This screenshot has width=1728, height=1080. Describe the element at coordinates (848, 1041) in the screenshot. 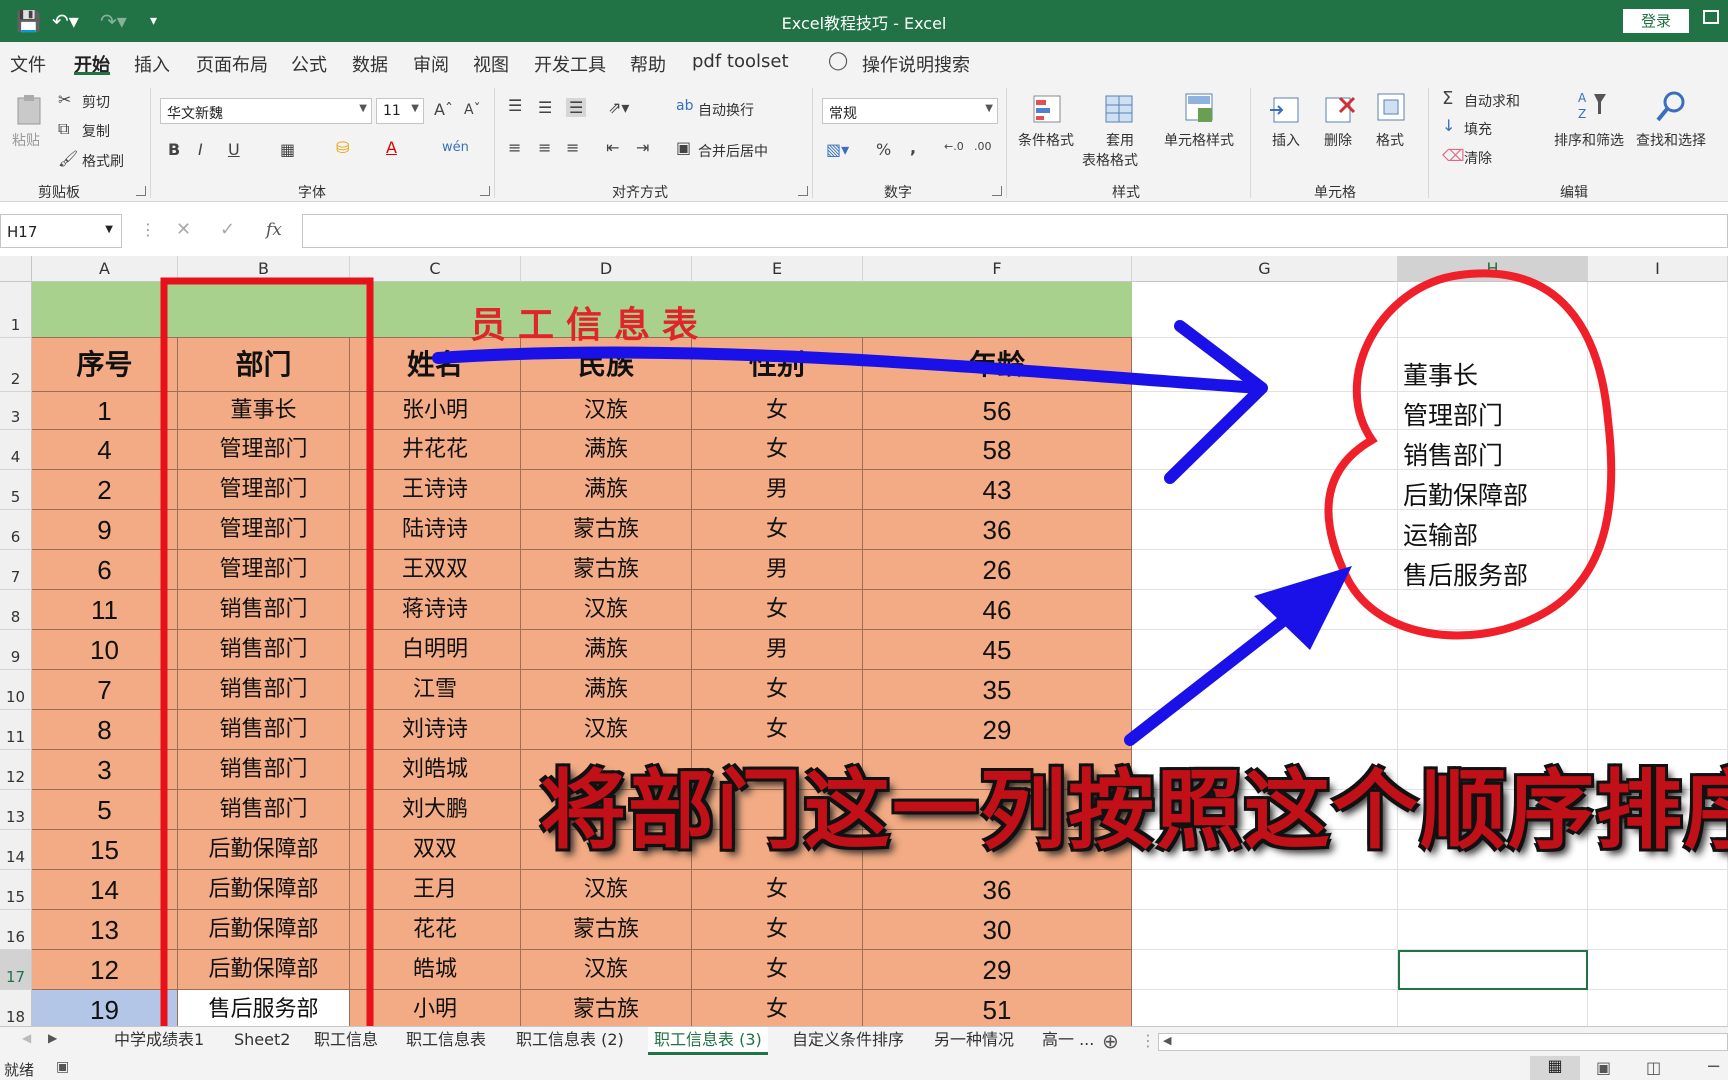

I see `sheet-tab: 自定义条件排序` at that location.